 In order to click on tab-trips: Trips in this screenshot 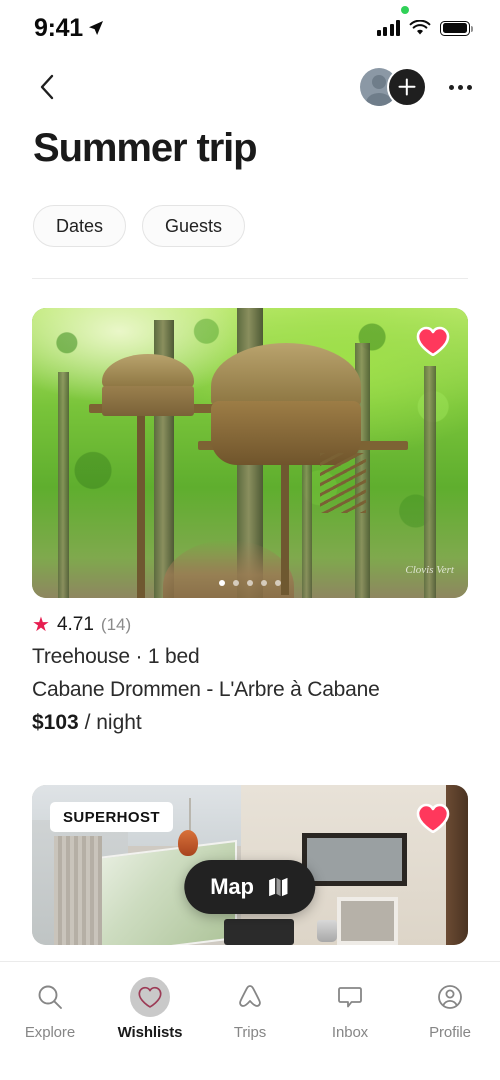, I will do `click(250, 1009)`.